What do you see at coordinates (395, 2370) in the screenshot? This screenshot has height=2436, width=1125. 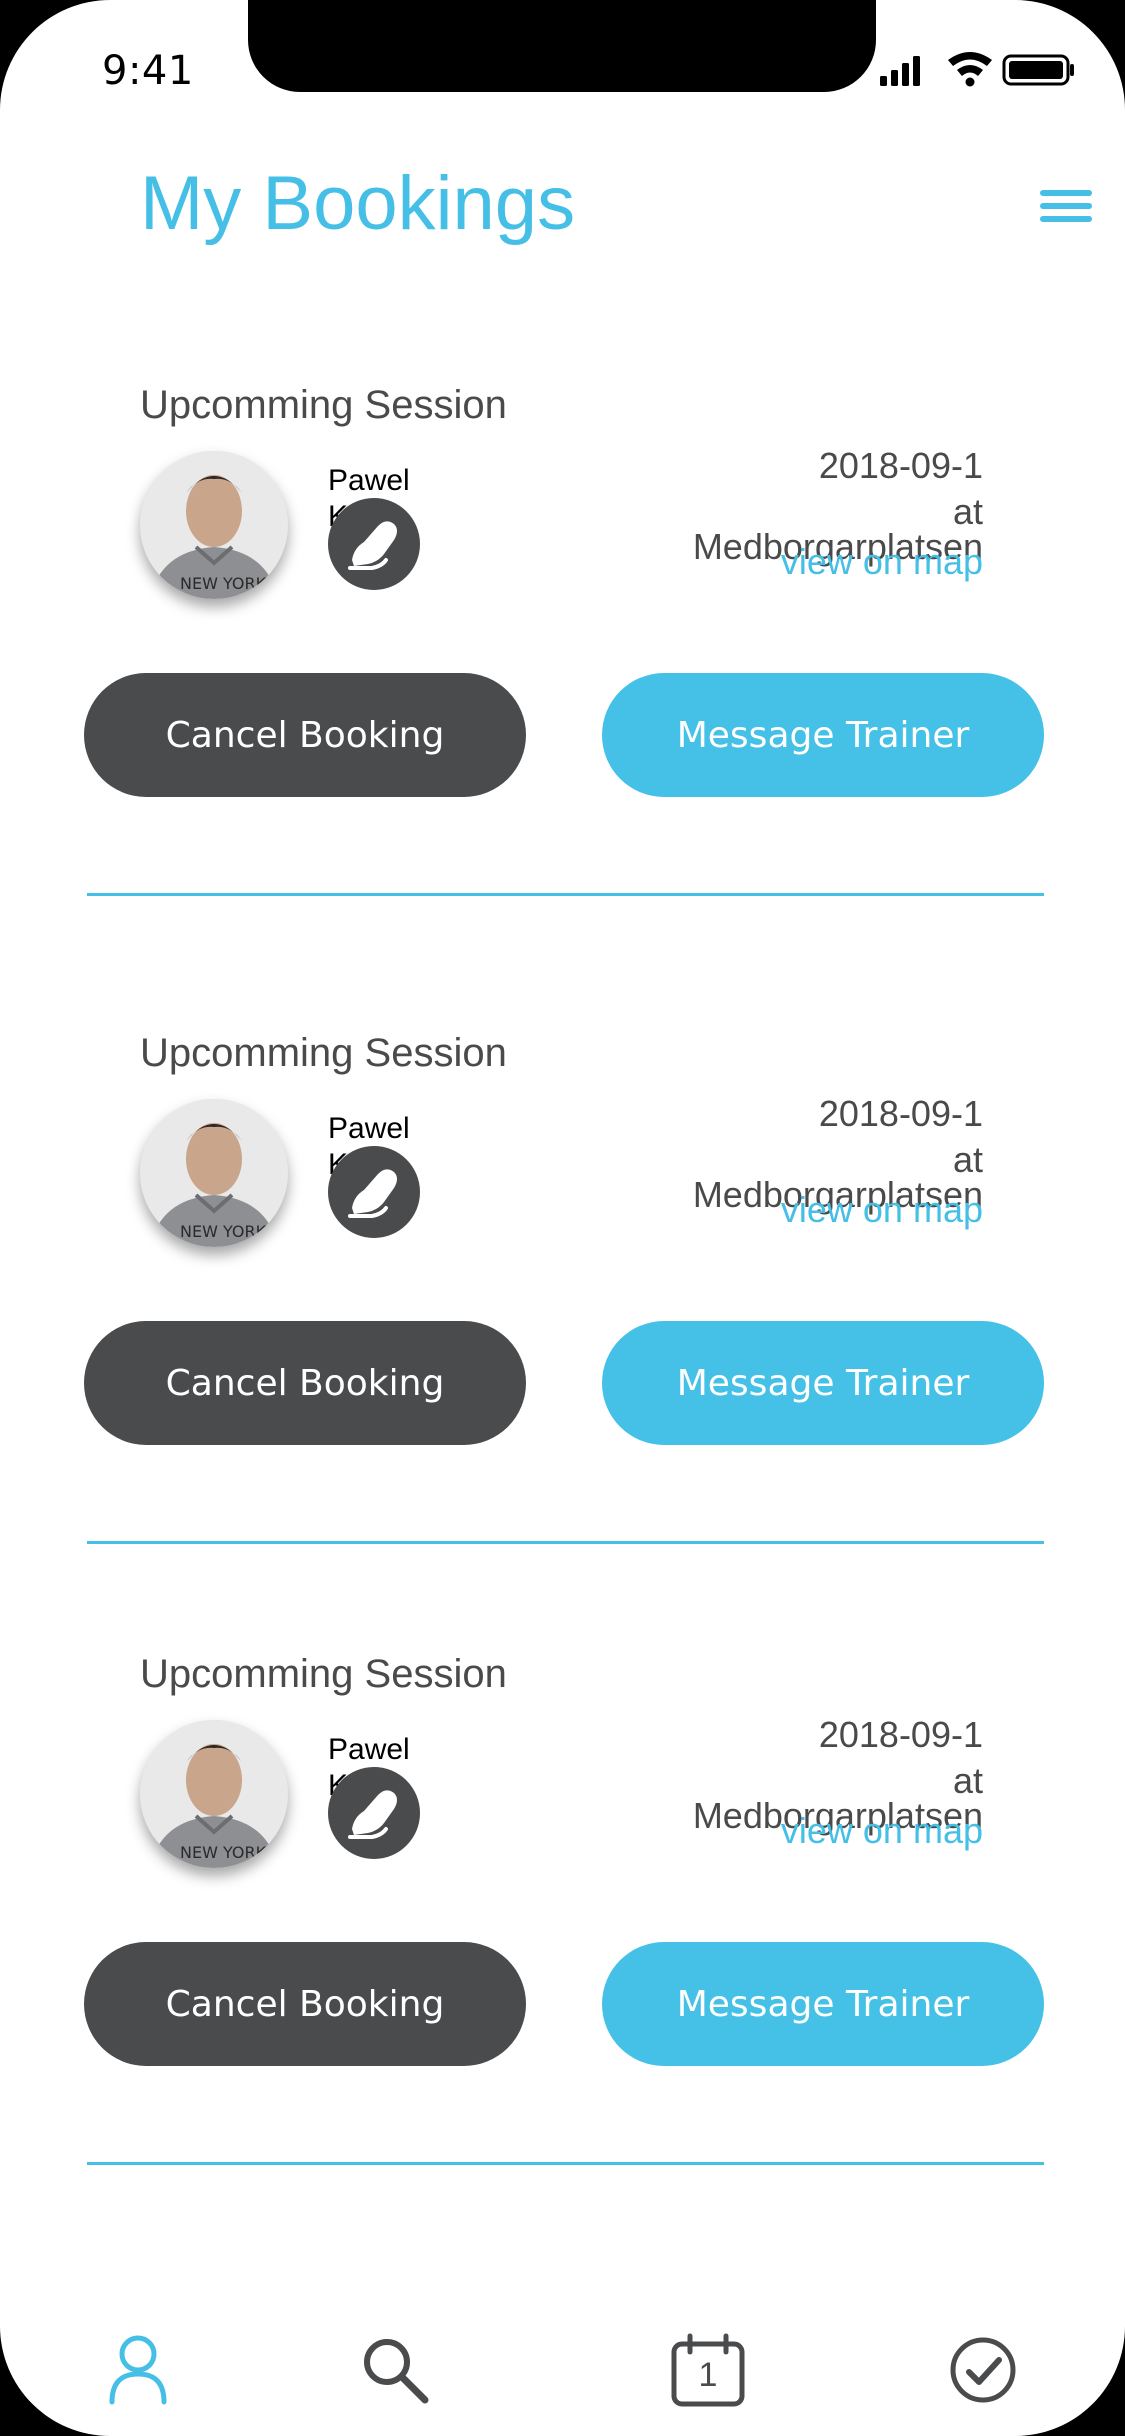 I see `search-icon` at bounding box center [395, 2370].